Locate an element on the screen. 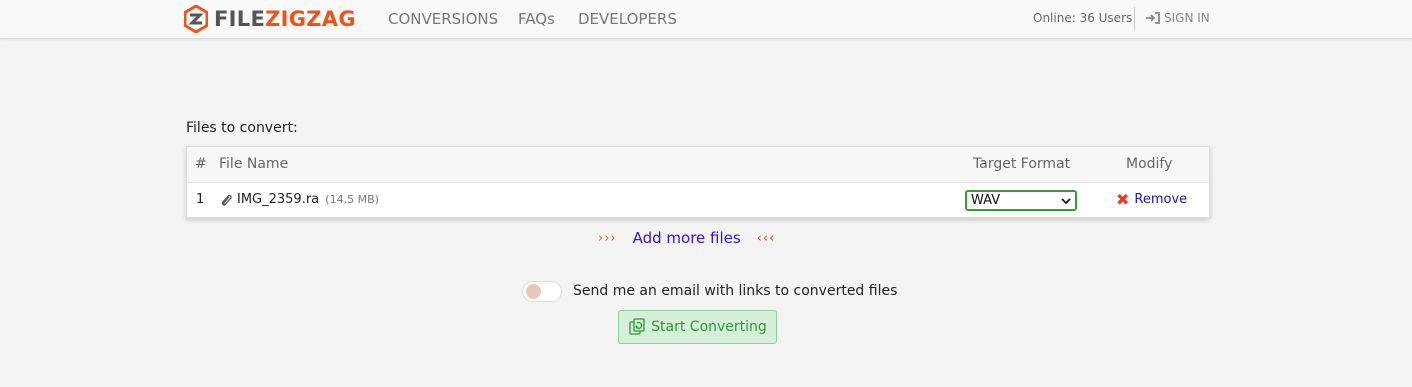 The height and width of the screenshot is (387, 1412). remove-file-button: ✖ Remove is located at coordinates (1152, 199).